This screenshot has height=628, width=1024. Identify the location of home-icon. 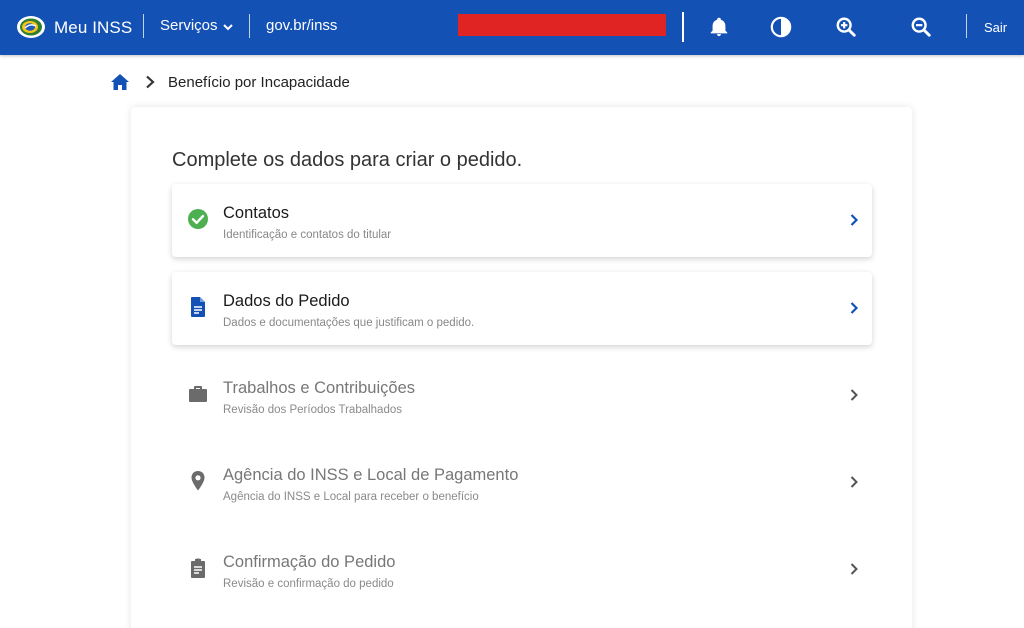
(120, 82).